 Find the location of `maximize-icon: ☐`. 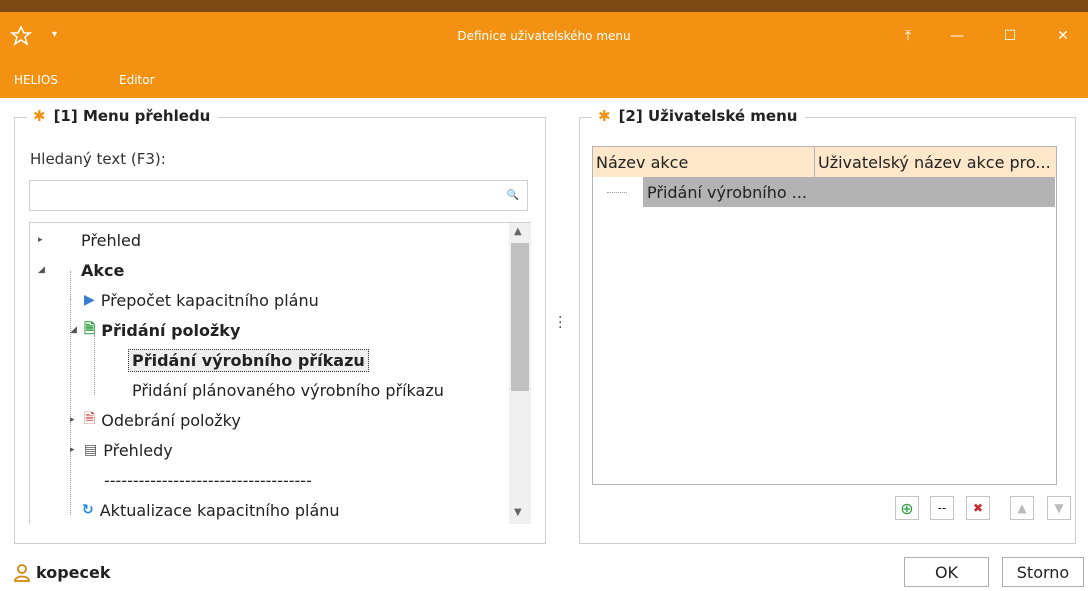

maximize-icon: ☐ is located at coordinates (1010, 36).